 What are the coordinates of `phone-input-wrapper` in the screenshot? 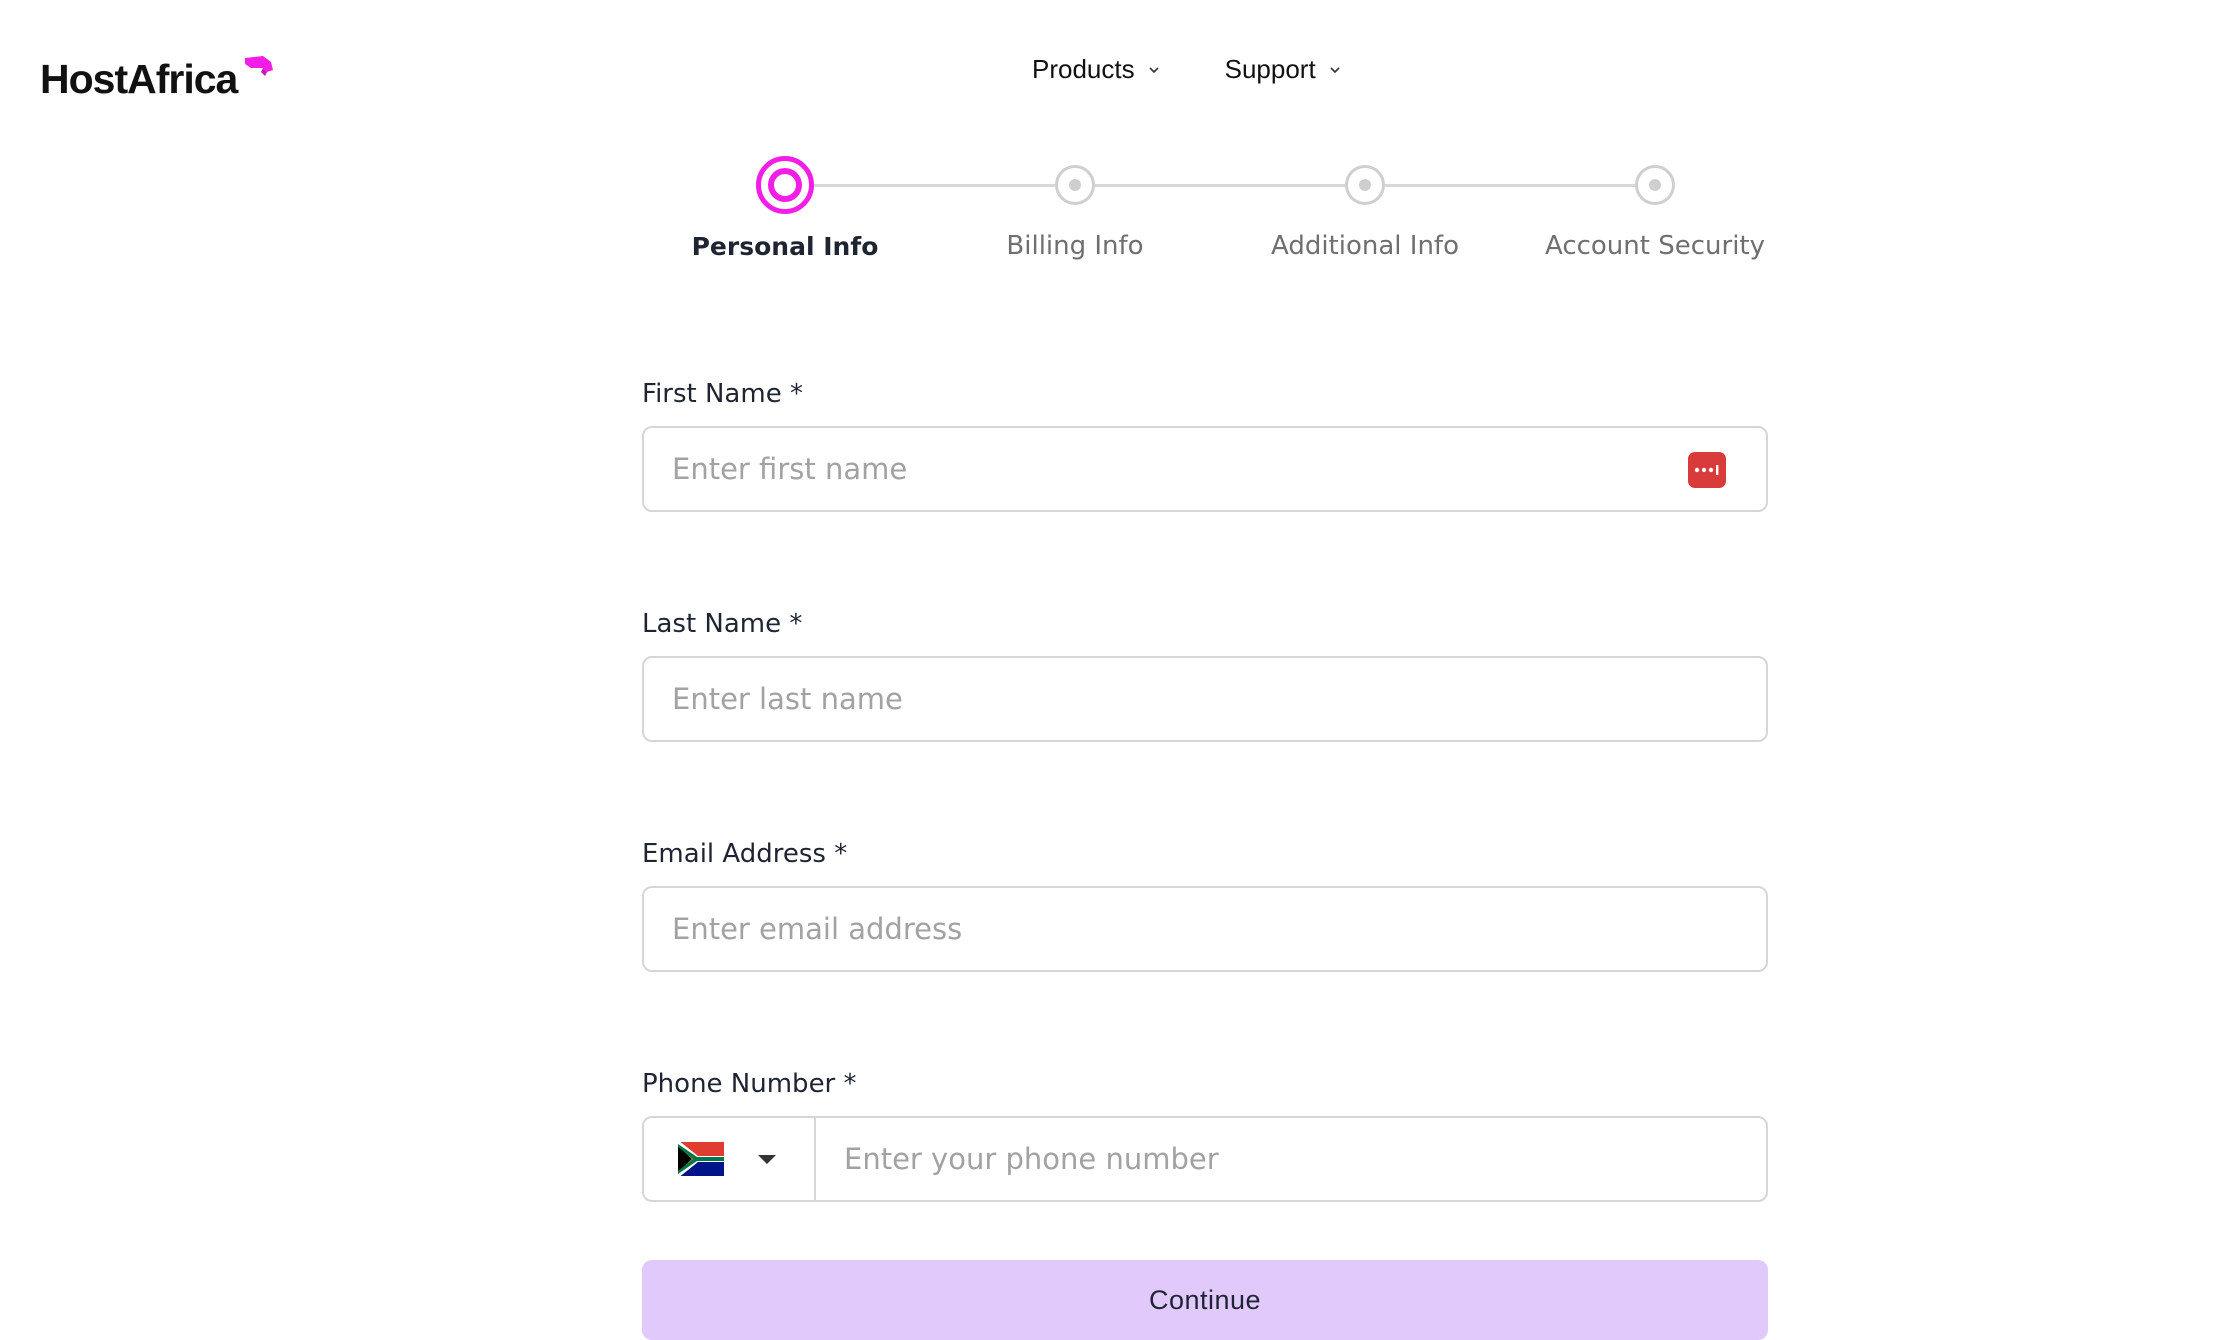 It's located at (1205, 1159).